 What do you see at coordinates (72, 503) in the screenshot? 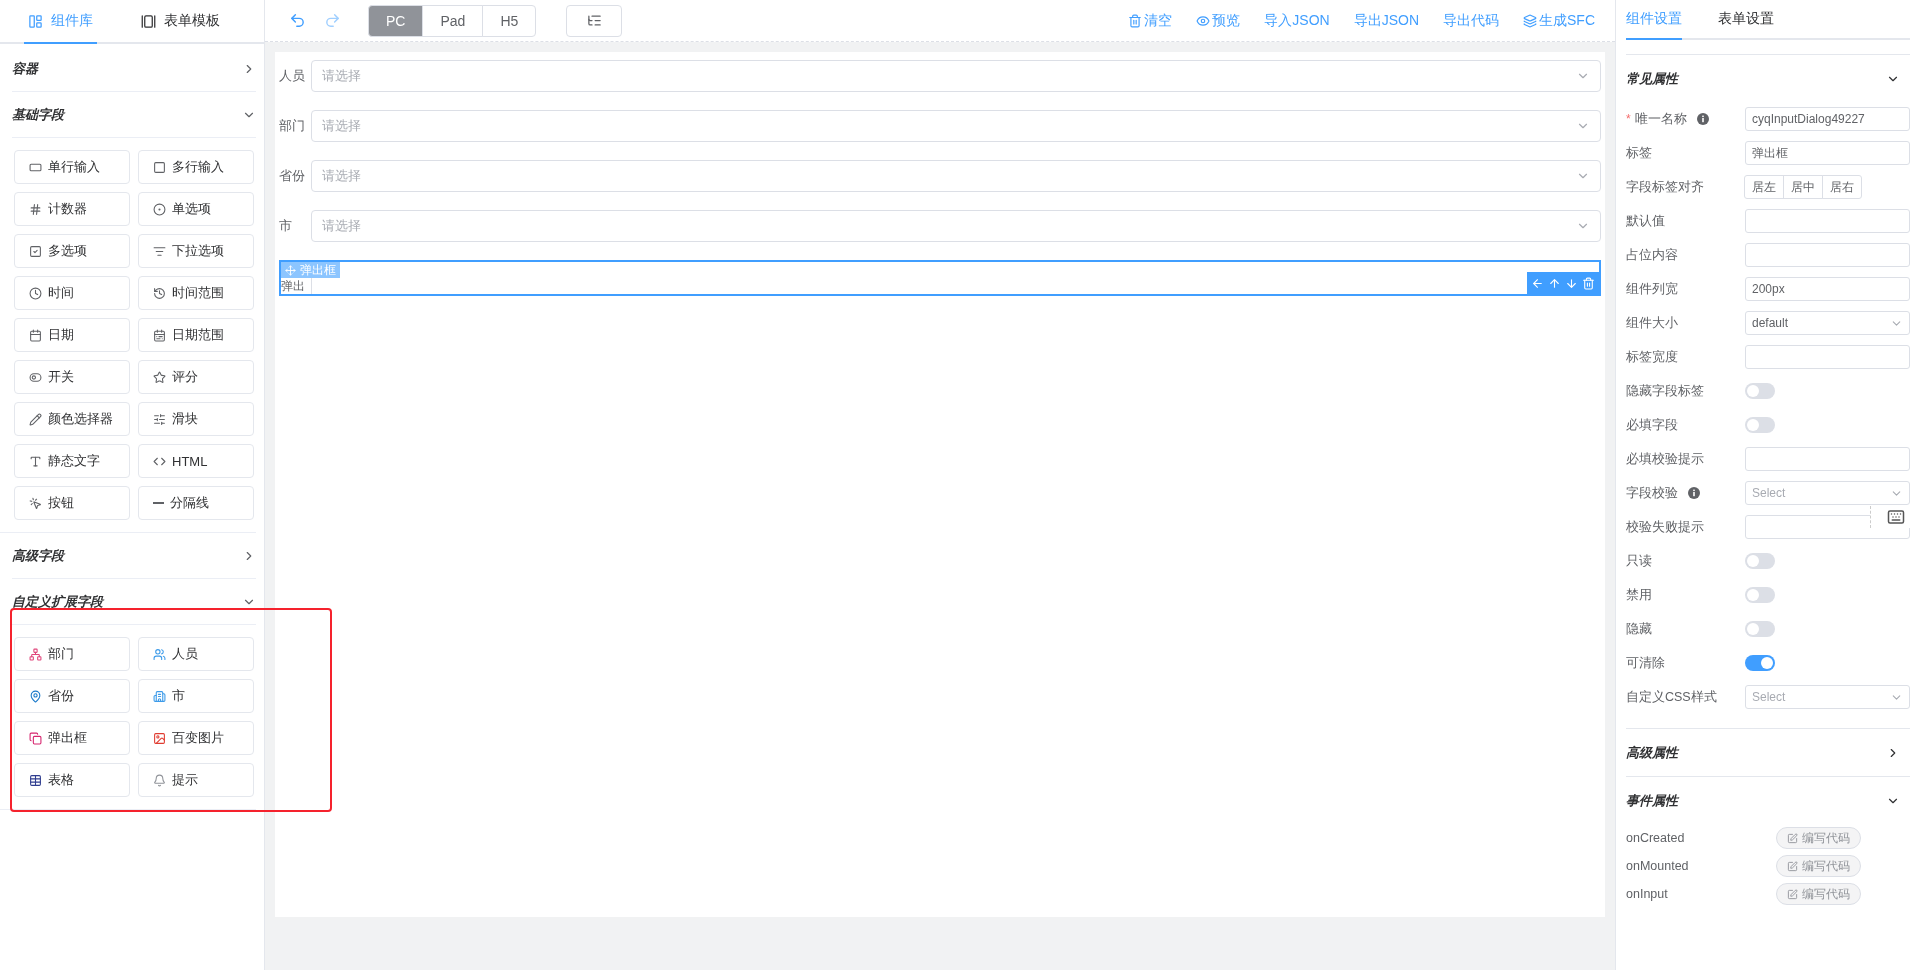
I see `component-item: 按钮` at bounding box center [72, 503].